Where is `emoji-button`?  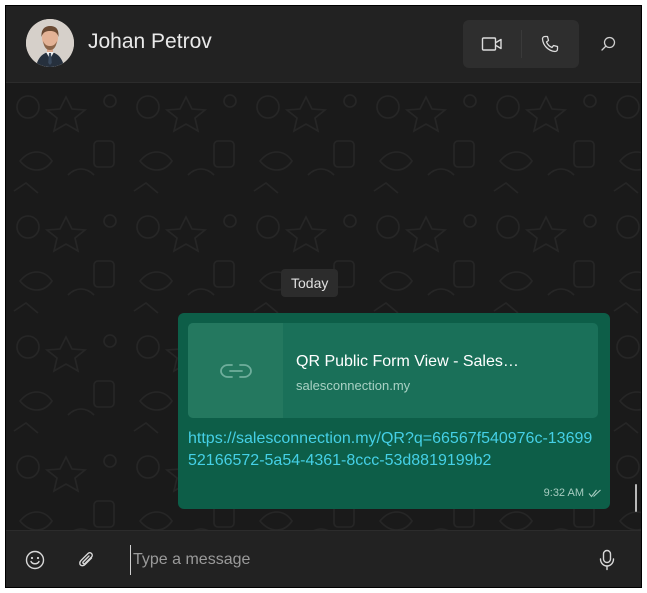 emoji-button is located at coordinates (35, 559).